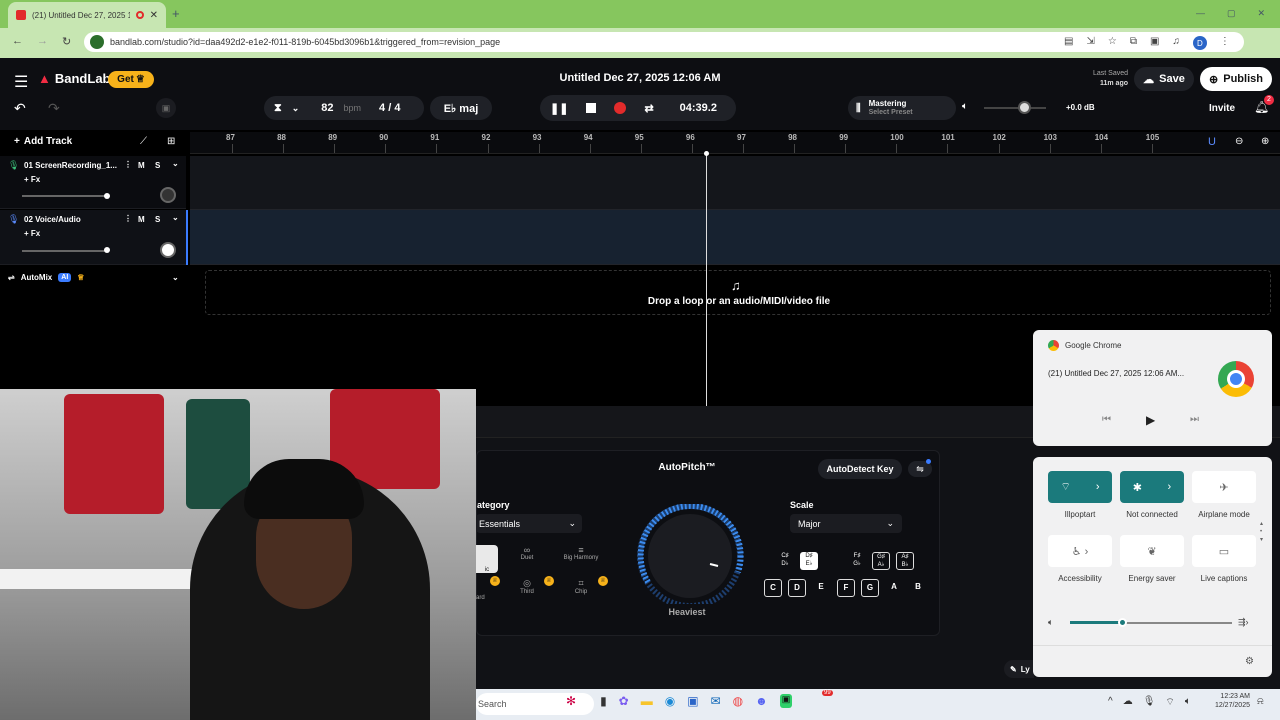 The width and height of the screenshot is (1280, 720). Describe the element at coordinates (66, 41) in the screenshot. I see `reload-icon: ↻` at that location.